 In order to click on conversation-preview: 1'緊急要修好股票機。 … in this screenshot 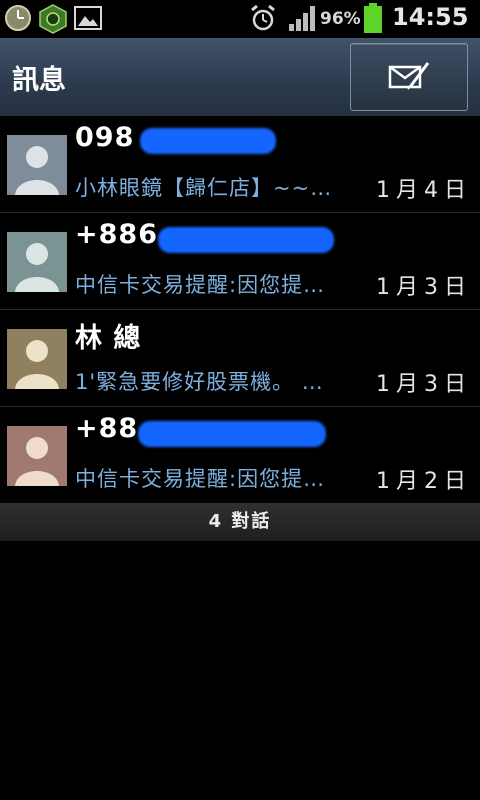, I will do `click(199, 382)`.